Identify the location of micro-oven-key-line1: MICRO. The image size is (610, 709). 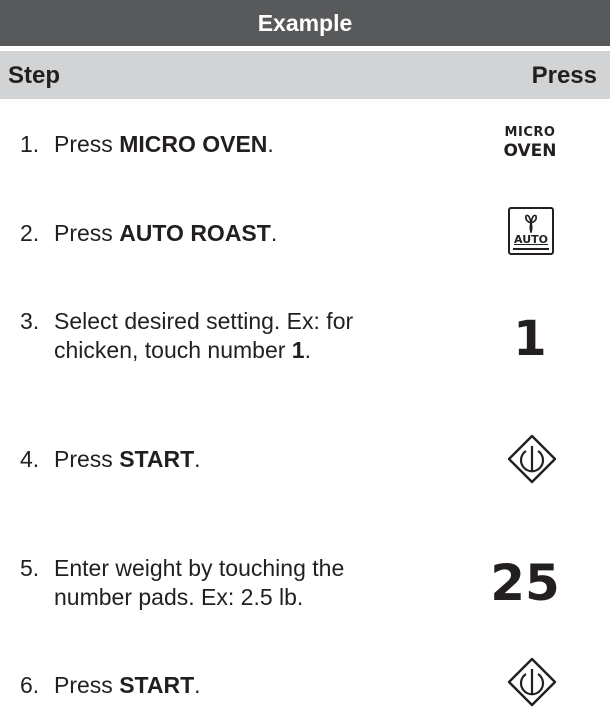
(530, 132).